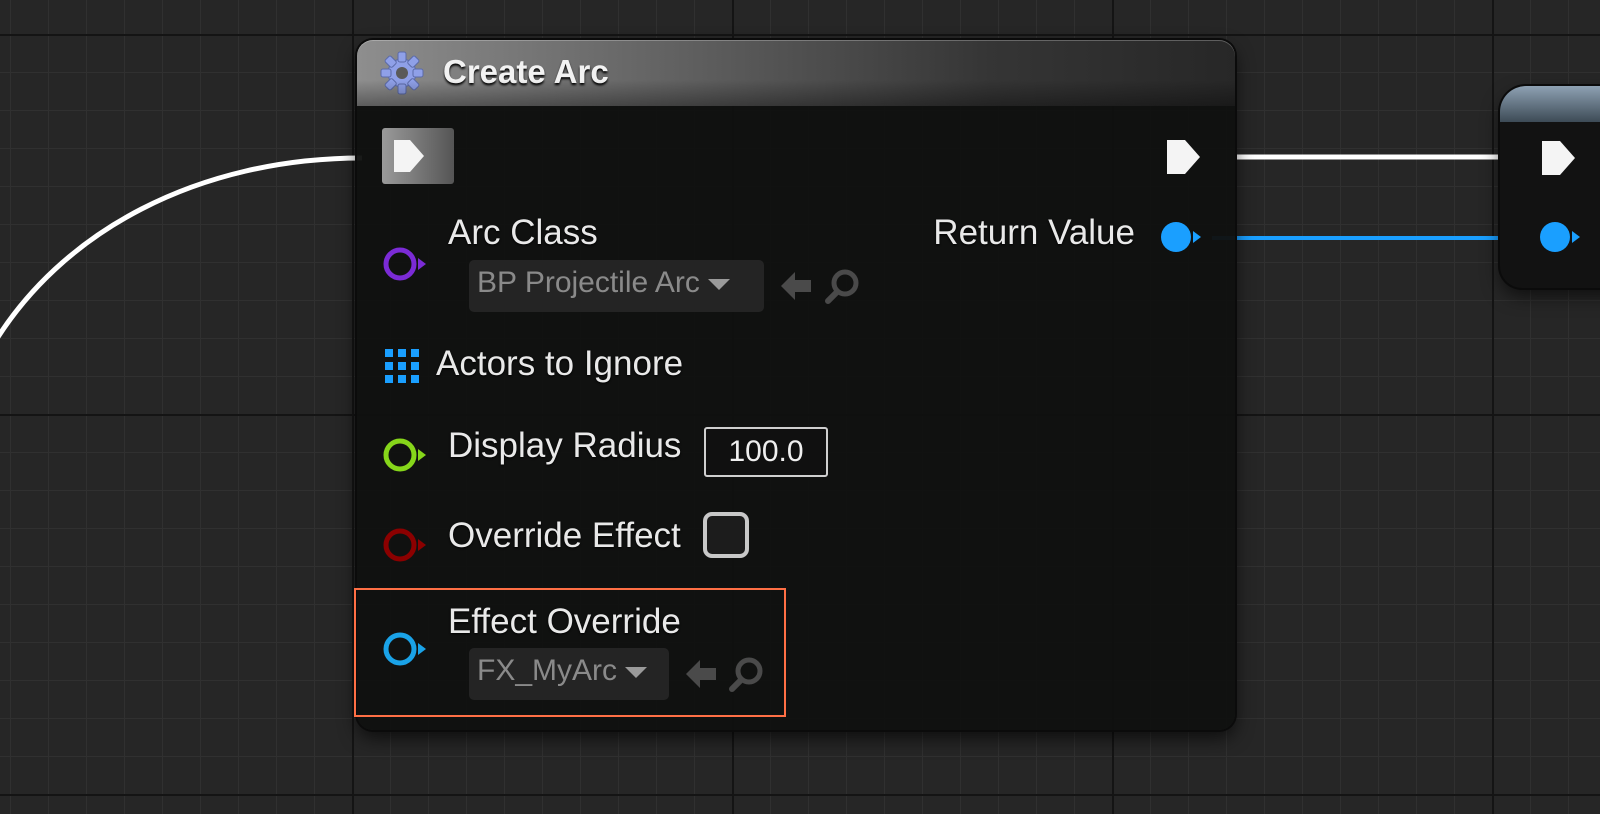 Image resolution: width=1600 pixels, height=814 pixels. I want to click on exec-output-pin, so click(1183, 157).